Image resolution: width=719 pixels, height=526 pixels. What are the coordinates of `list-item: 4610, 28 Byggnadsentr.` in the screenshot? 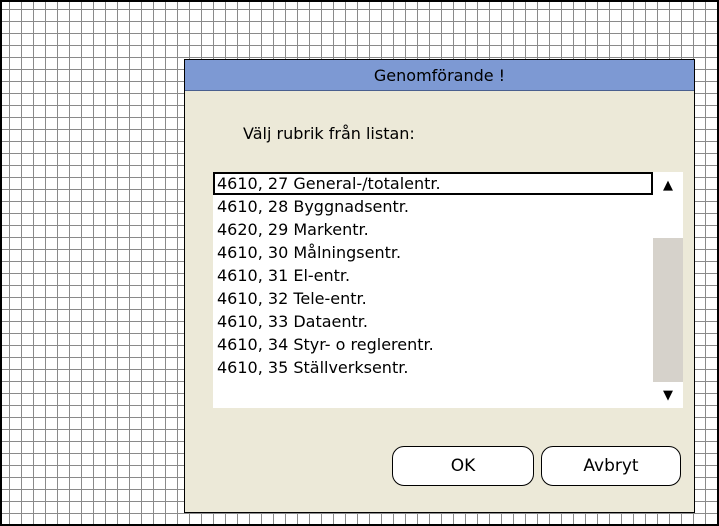 It's located at (433, 206).